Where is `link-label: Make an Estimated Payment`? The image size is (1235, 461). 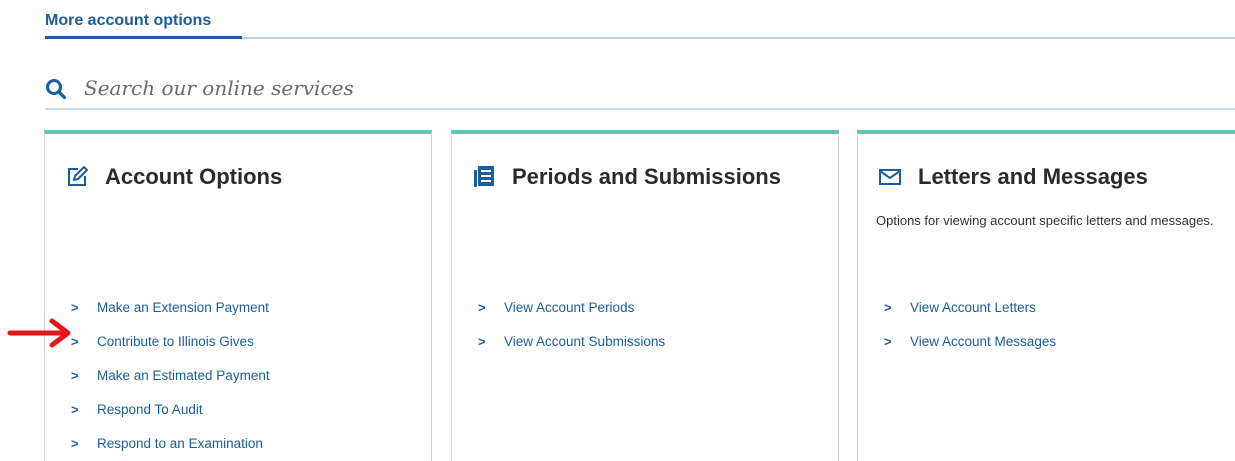 link-label: Make an Estimated Payment is located at coordinates (183, 375).